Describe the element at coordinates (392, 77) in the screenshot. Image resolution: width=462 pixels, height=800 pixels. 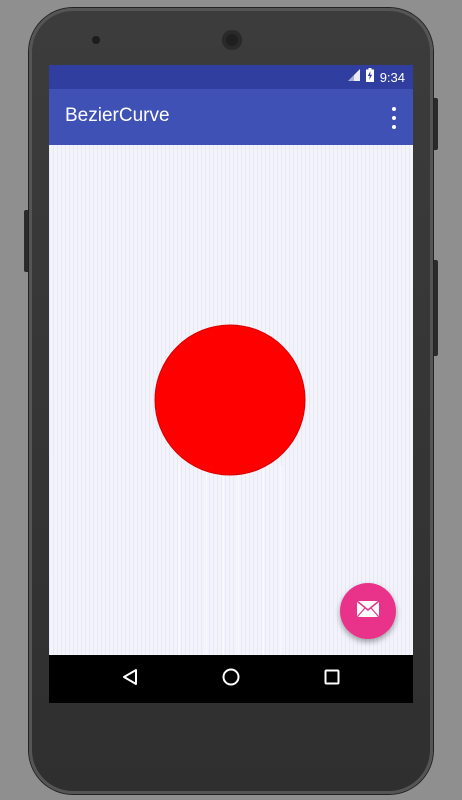
I see `status-time: 9:34` at that location.